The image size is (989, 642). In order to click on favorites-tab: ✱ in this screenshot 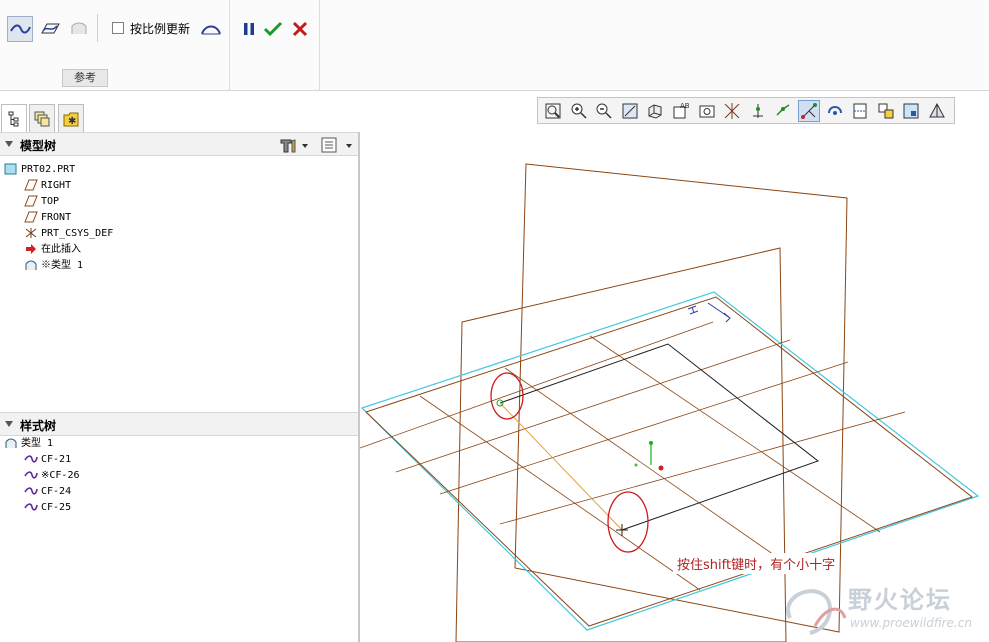, I will do `click(71, 118)`.